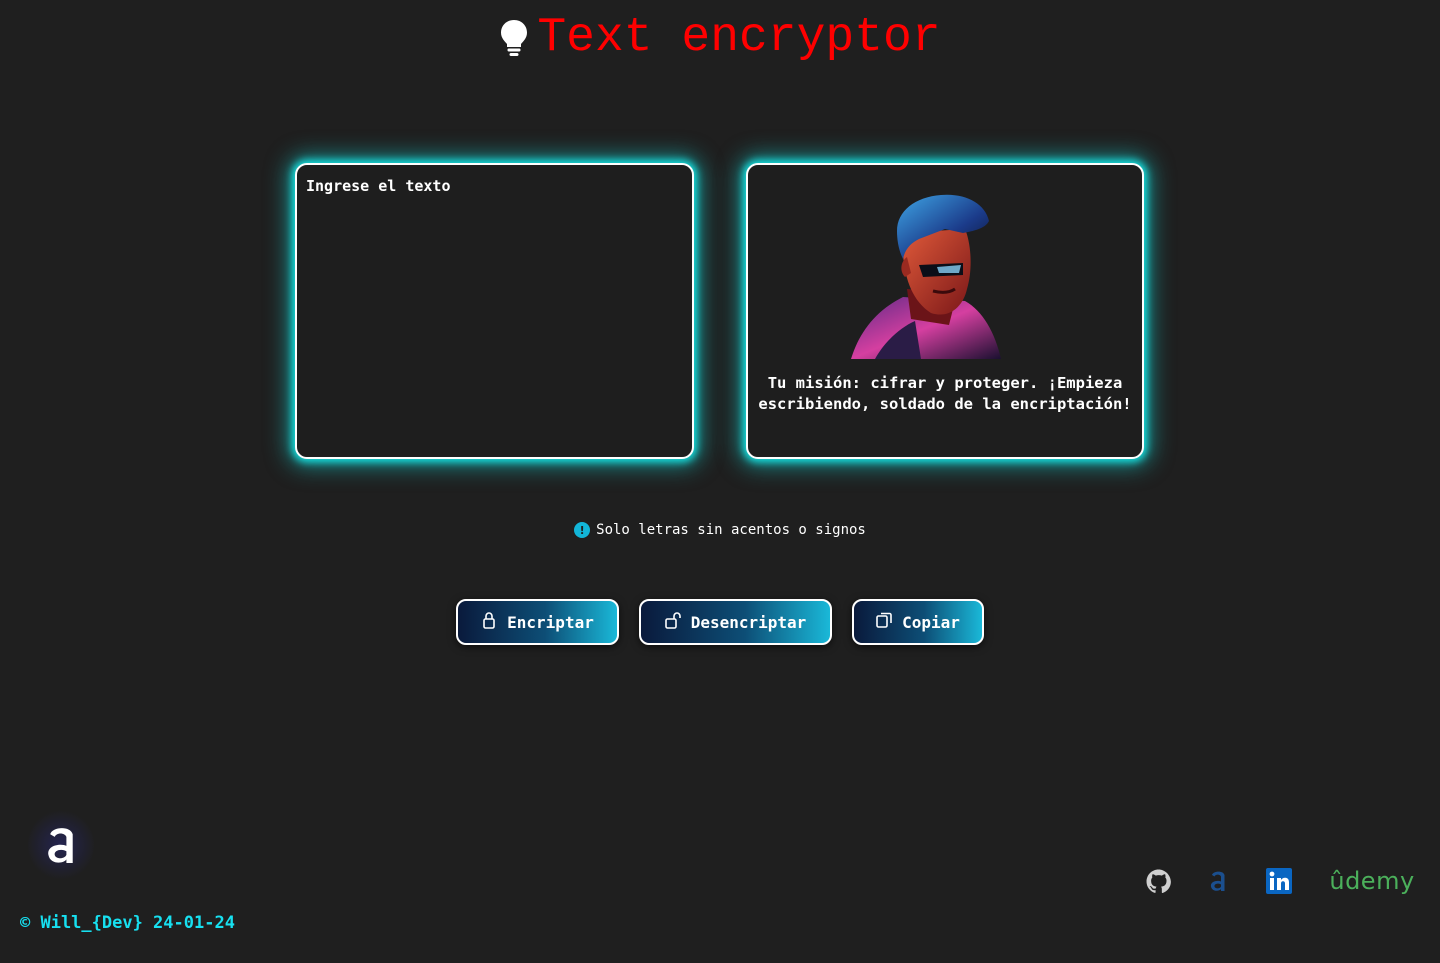 The height and width of the screenshot is (963, 1440). Describe the element at coordinates (489, 622) in the screenshot. I see `lock-icon` at that location.